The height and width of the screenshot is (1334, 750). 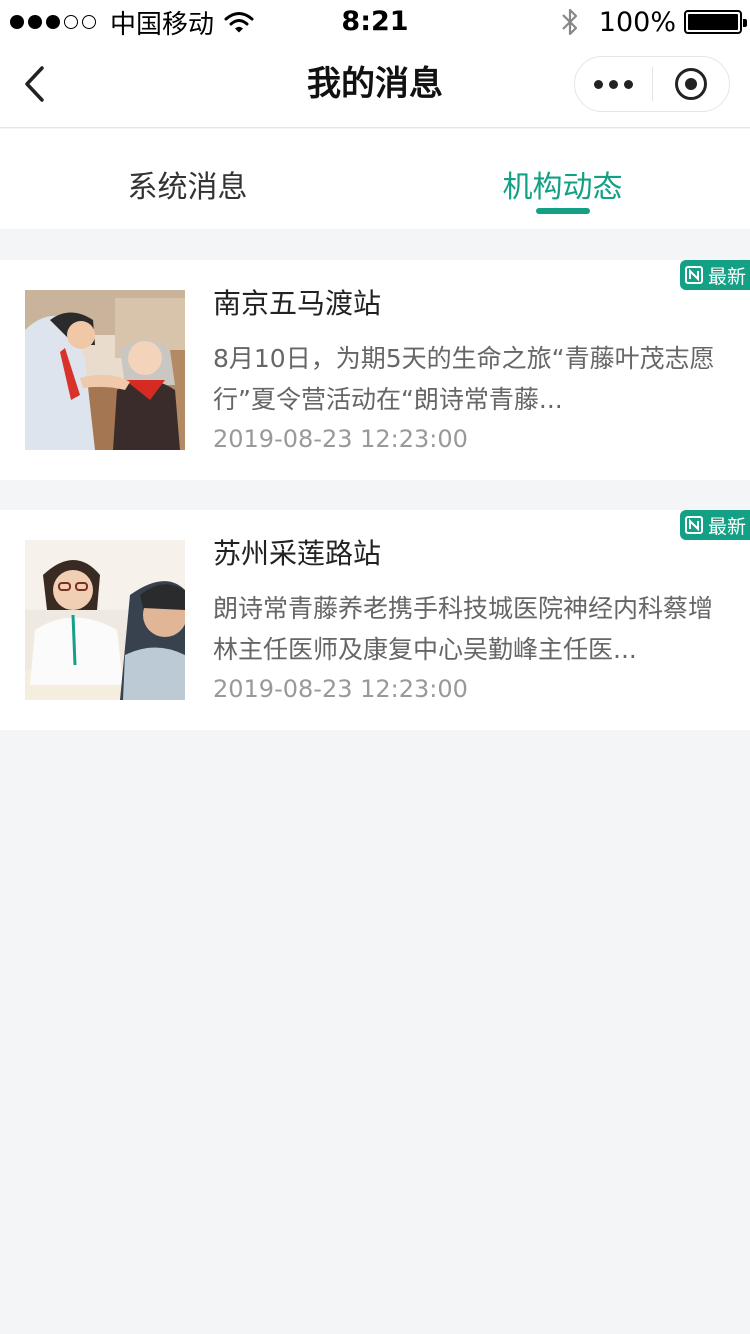 I want to click on target-icon, so click(x=690, y=84).